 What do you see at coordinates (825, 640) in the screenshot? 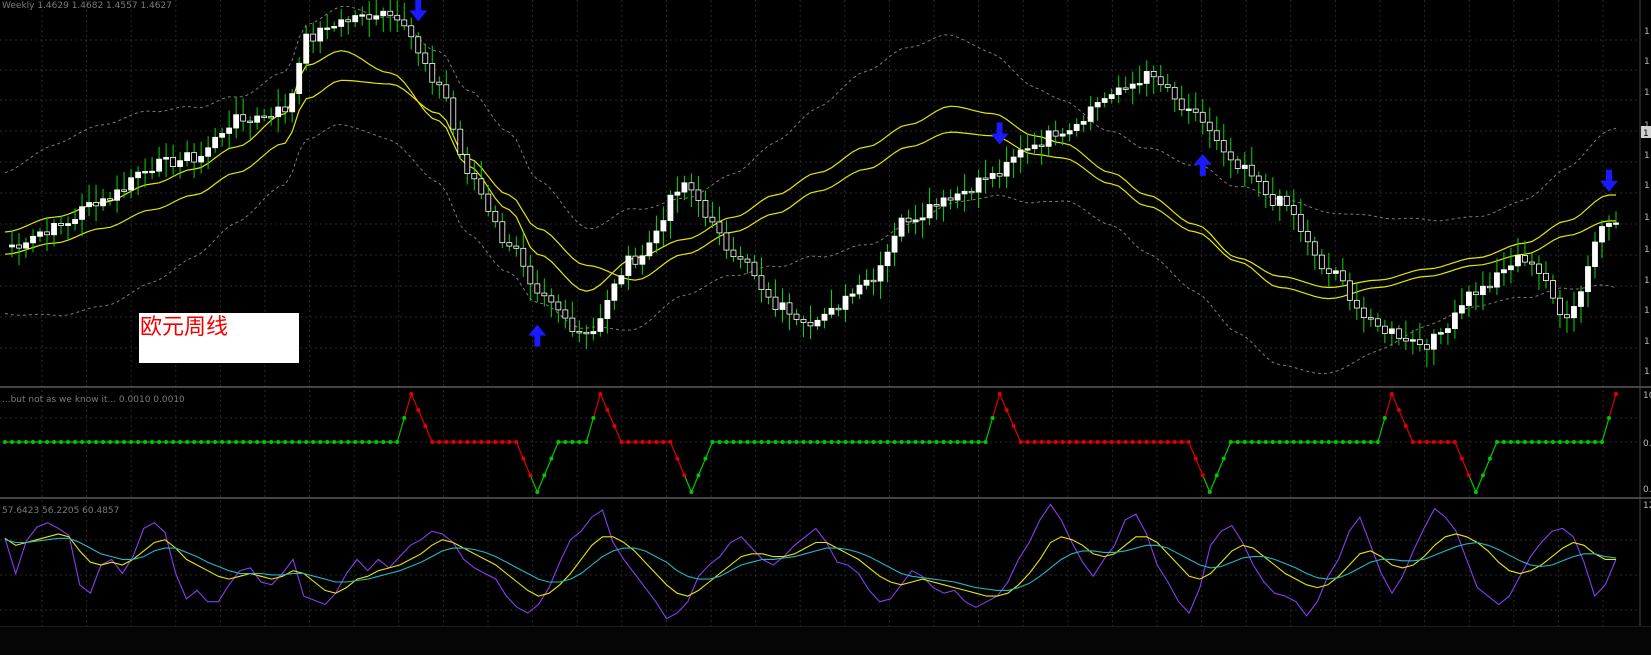
I see `chart-scroll-strip` at bounding box center [825, 640].